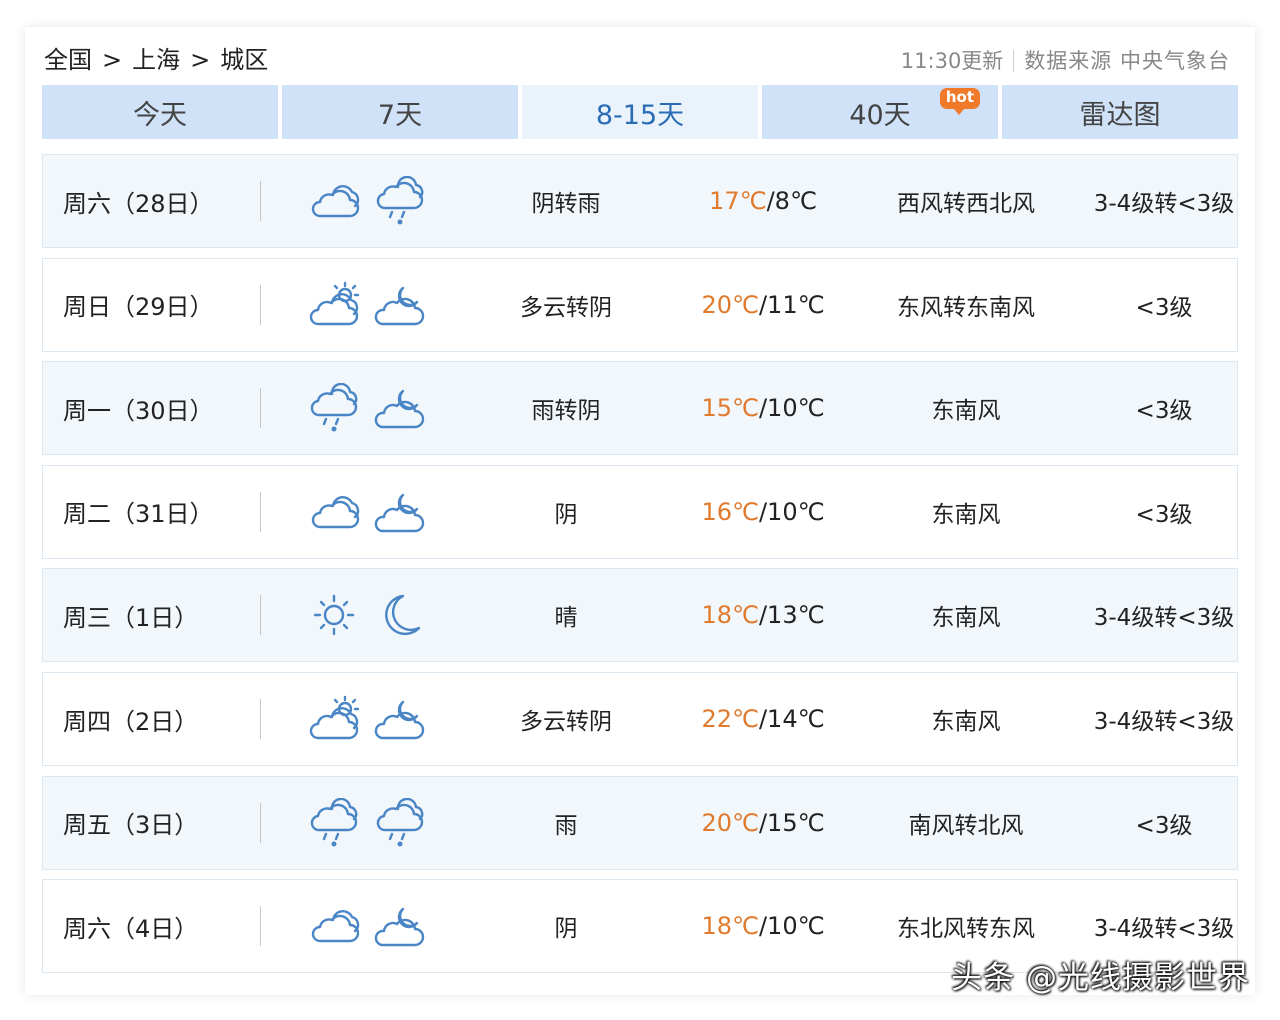 This screenshot has height=1020, width=1280. What do you see at coordinates (566, 825) in the screenshot?
I see `weather-description: 雨` at bounding box center [566, 825].